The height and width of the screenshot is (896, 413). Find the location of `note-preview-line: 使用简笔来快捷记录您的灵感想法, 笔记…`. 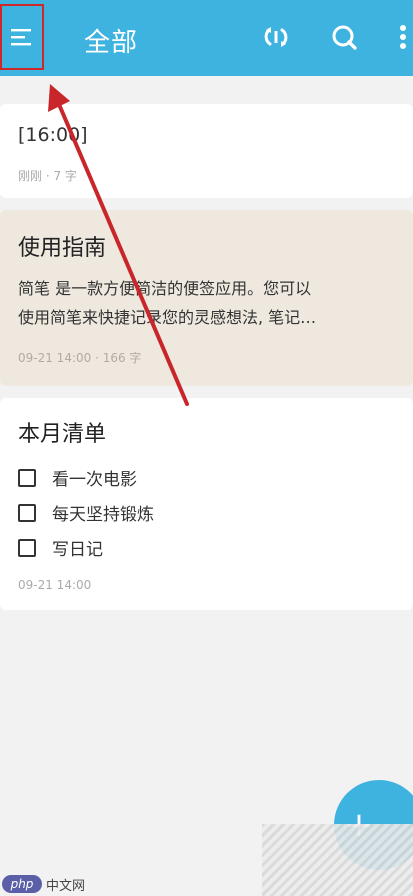

note-preview-line: 使用简笔来快捷记录您的灵感想法, 笔记… is located at coordinates (167, 317).